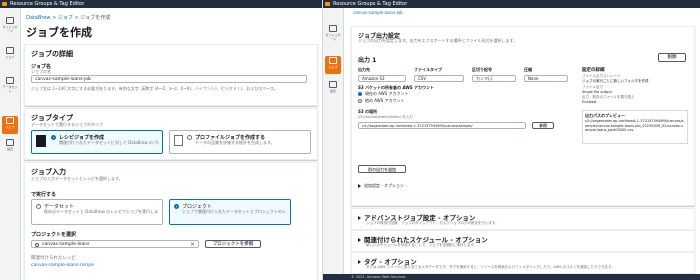  Describe the element at coordinates (360, 101) in the screenshot. I see `other-account-radio` at that location.